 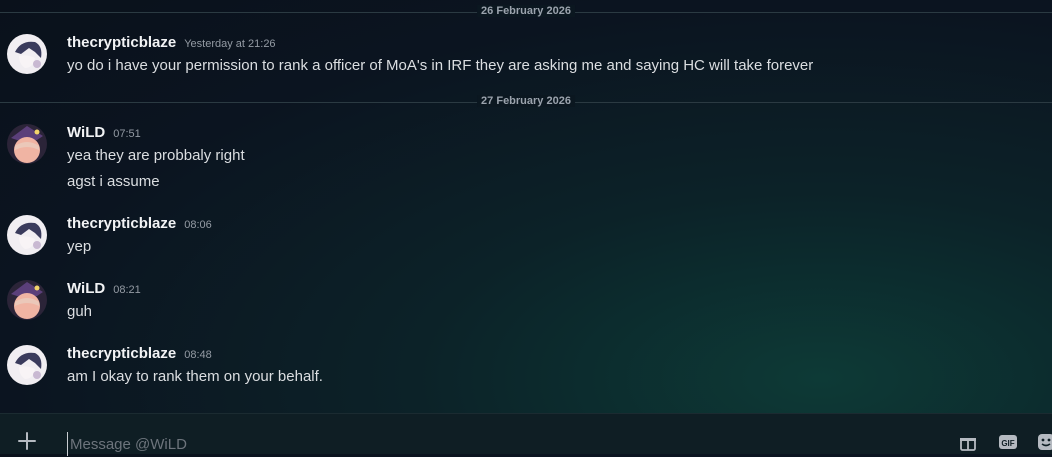 I want to click on gif-icon: GIF, so click(x=1008, y=442).